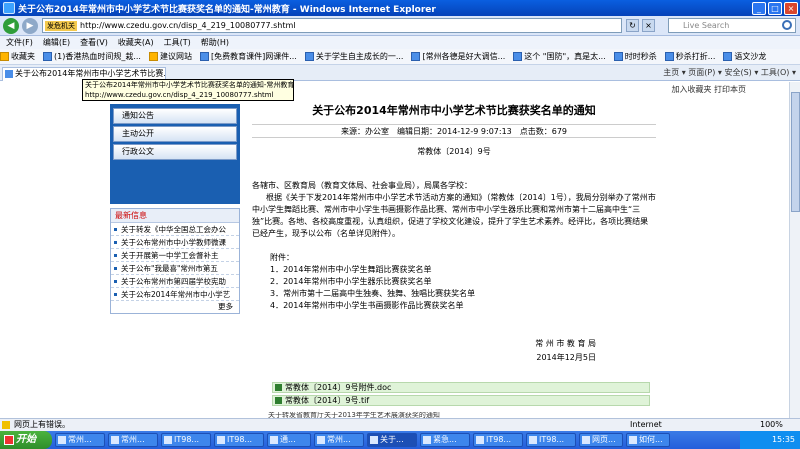  Describe the element at coordinates (19, 42) in the screenshot. I see `menu-file: 文件(F)` at that location.